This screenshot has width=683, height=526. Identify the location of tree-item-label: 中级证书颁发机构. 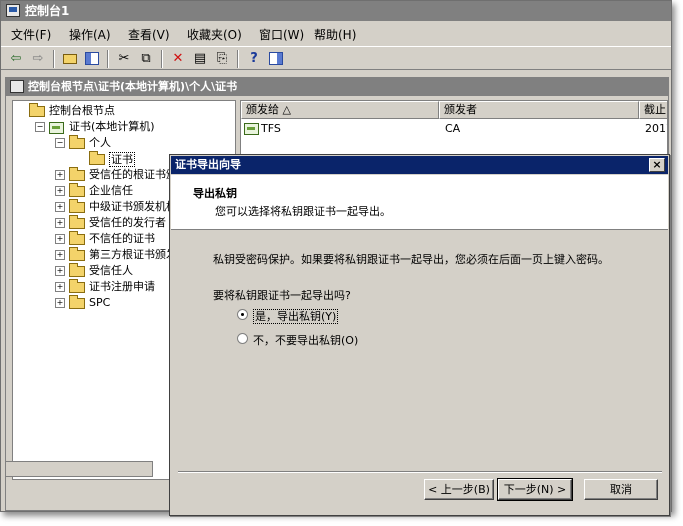
(133, 206).